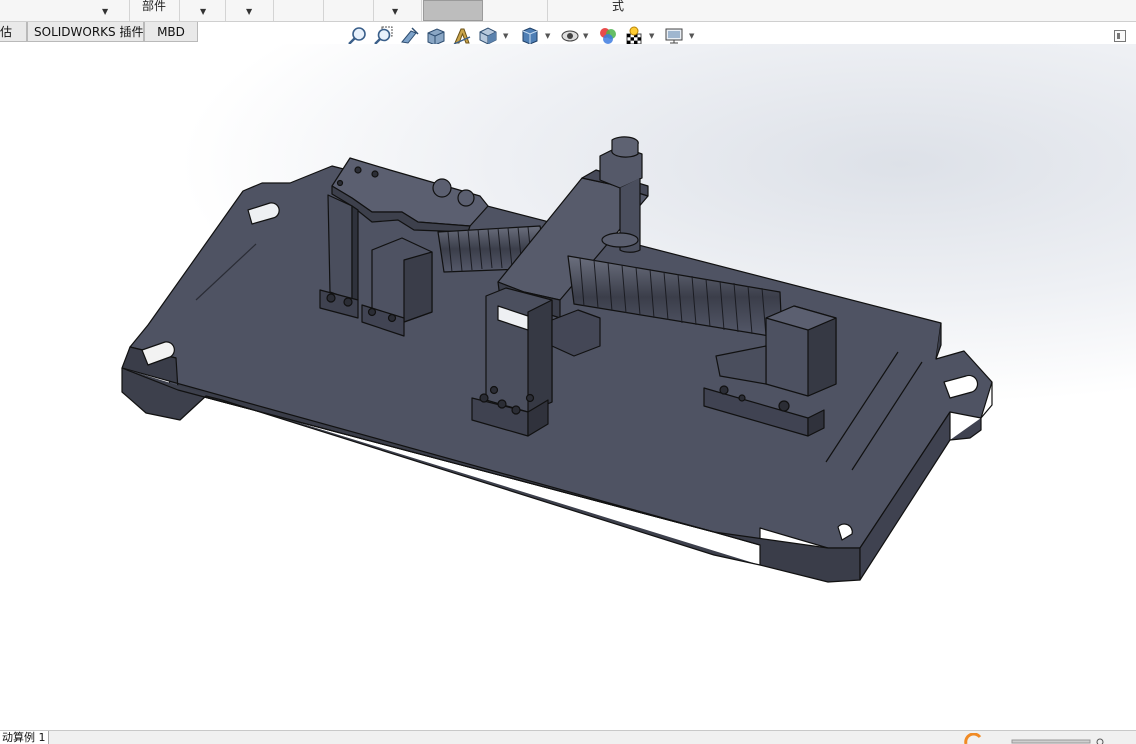  Describe the element at coordinates (154, 6) in the screenshot. I see `ribbon-part-text: 部件` at that location.